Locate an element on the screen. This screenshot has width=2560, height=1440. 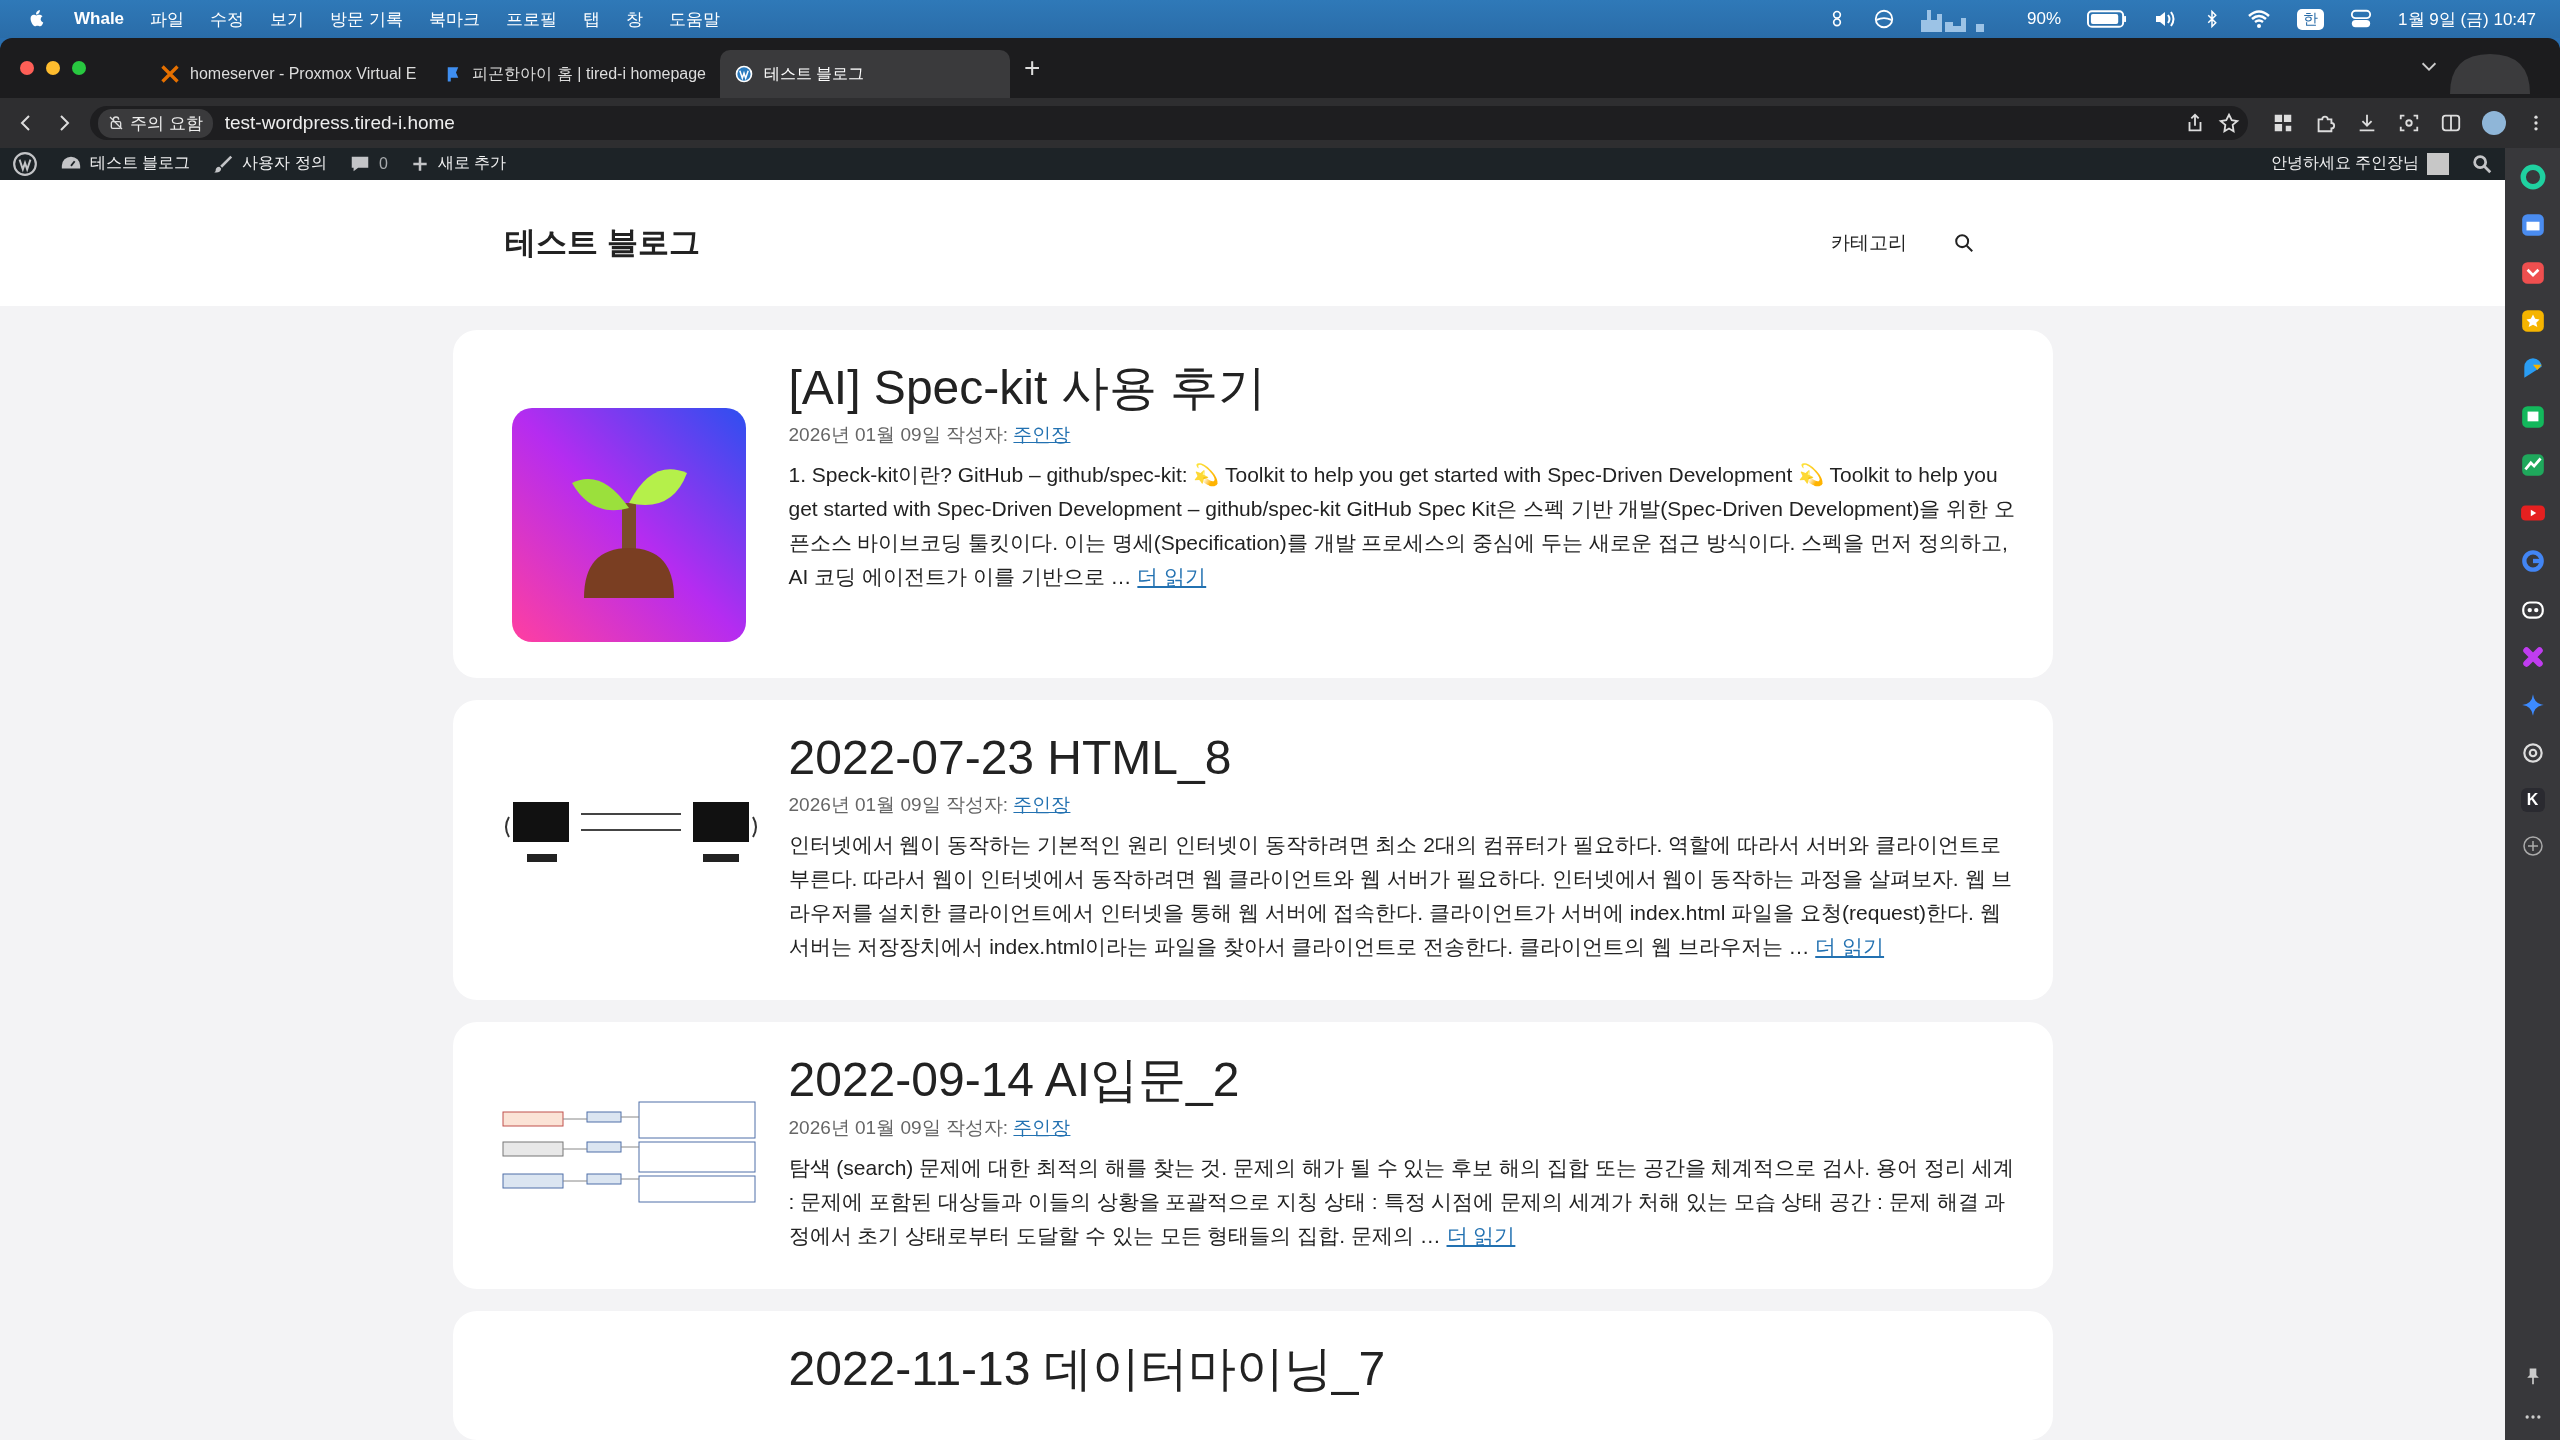
post-title: [AI] Spec-kit 사용 후기 is located at coordinates (1402, 388).